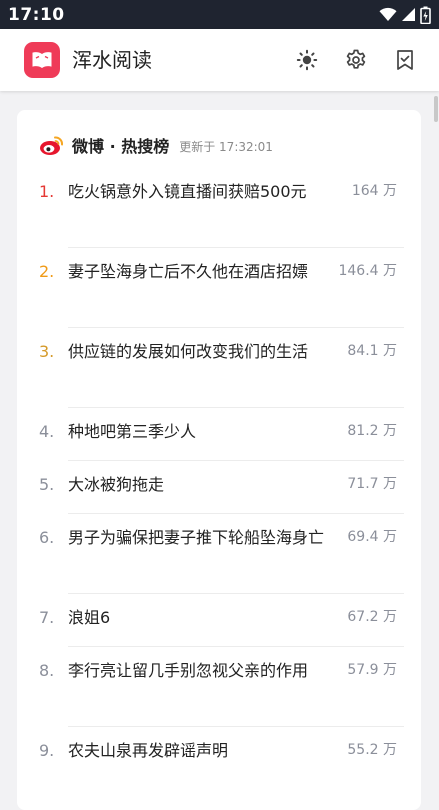 This screenshot has width=439, height=810. What do you see at coordinates (219, 208) in the screenshot?
I see `hot-search-item: 1. 吃火锅意外入镜直播间获赔500元 164 万` at bounding box center [219, 208].